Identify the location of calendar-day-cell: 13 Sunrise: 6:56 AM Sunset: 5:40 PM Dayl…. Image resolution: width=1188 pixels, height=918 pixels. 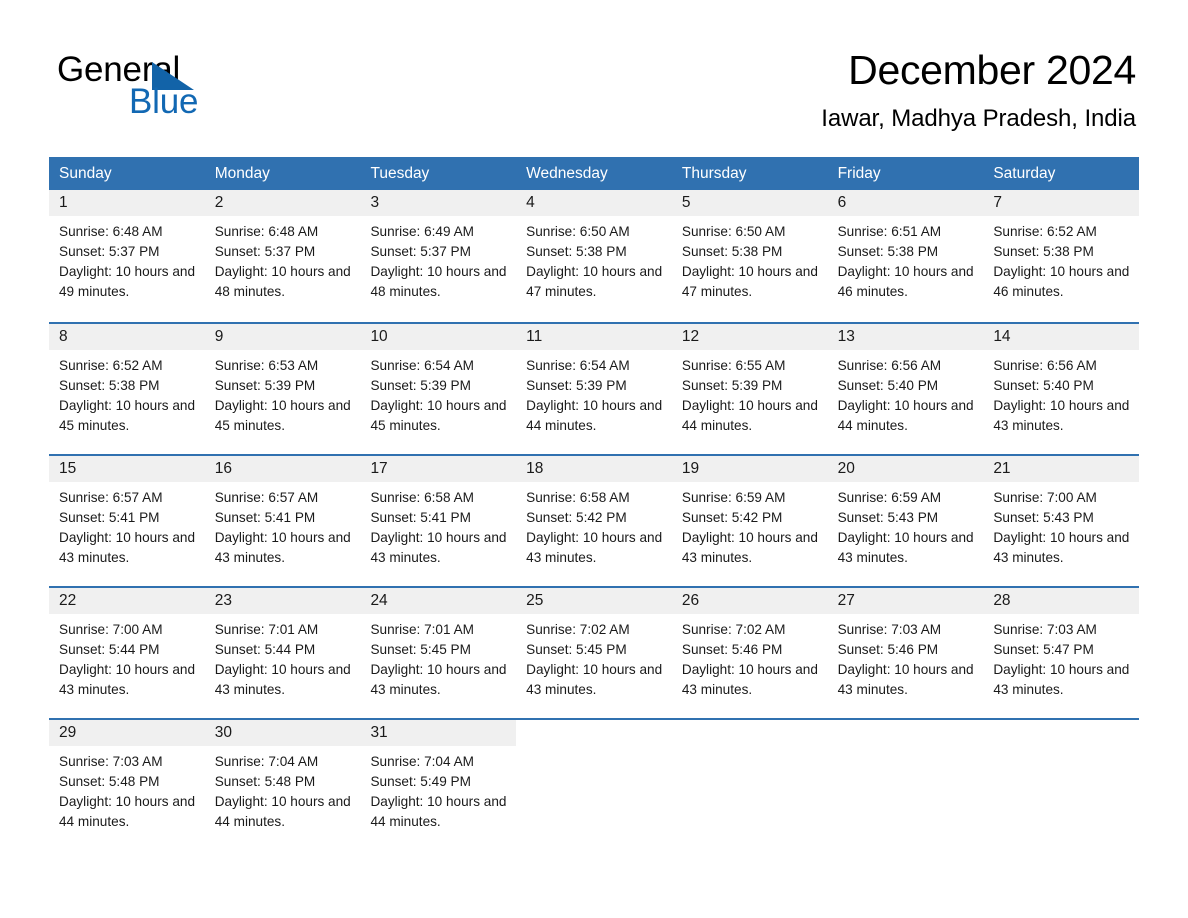
(905, 389).